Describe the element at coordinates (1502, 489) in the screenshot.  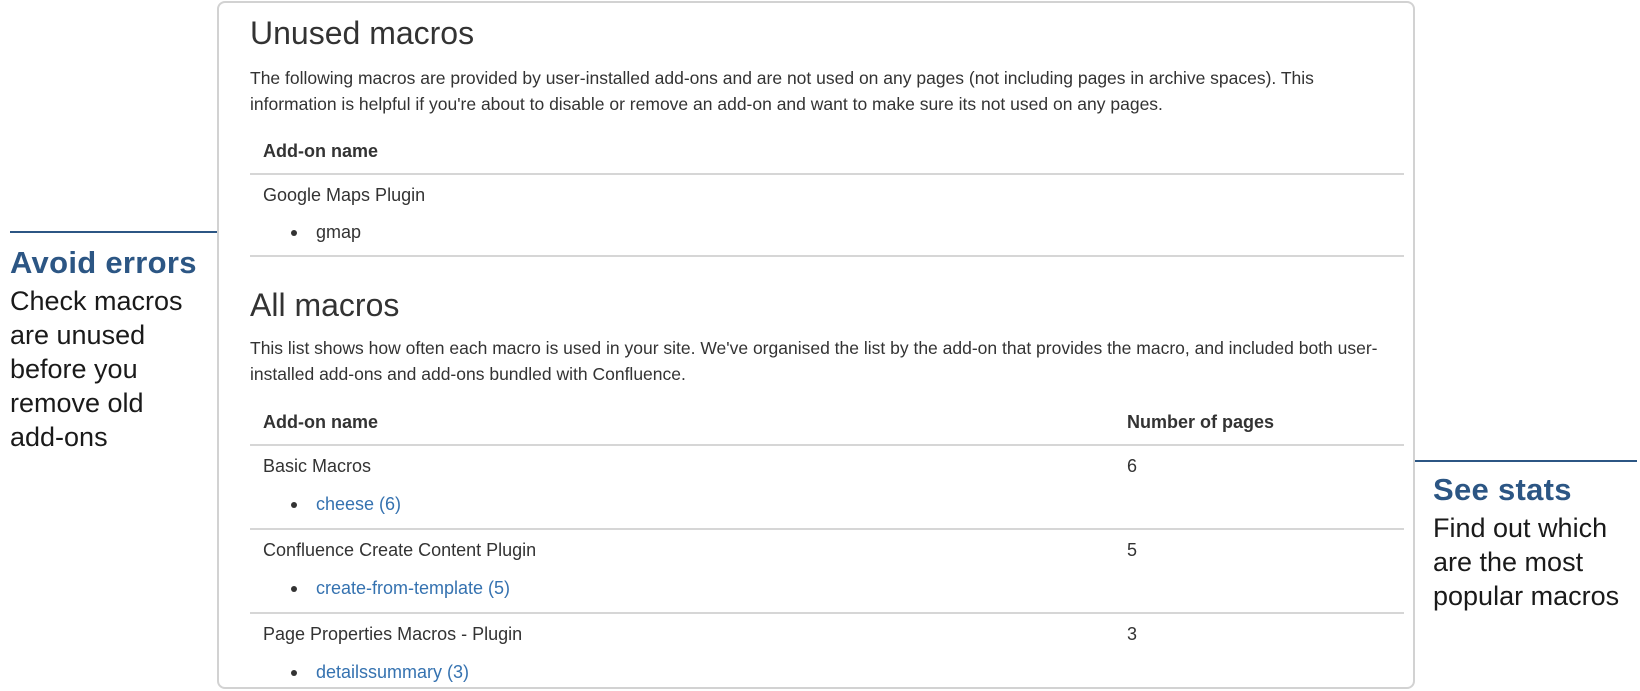
I see `right-callout-title: See stats` at that location.